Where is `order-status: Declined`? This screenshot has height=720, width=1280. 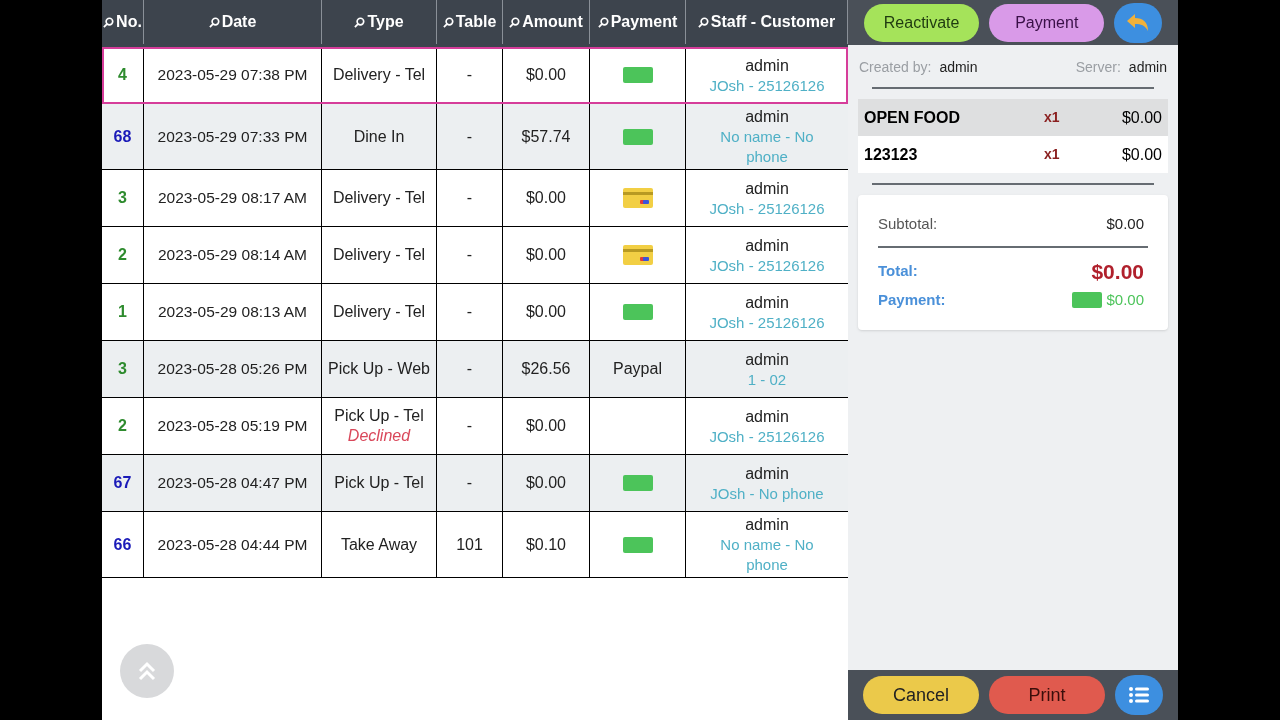
order-status: Declined is located at coordinates (379, 436).